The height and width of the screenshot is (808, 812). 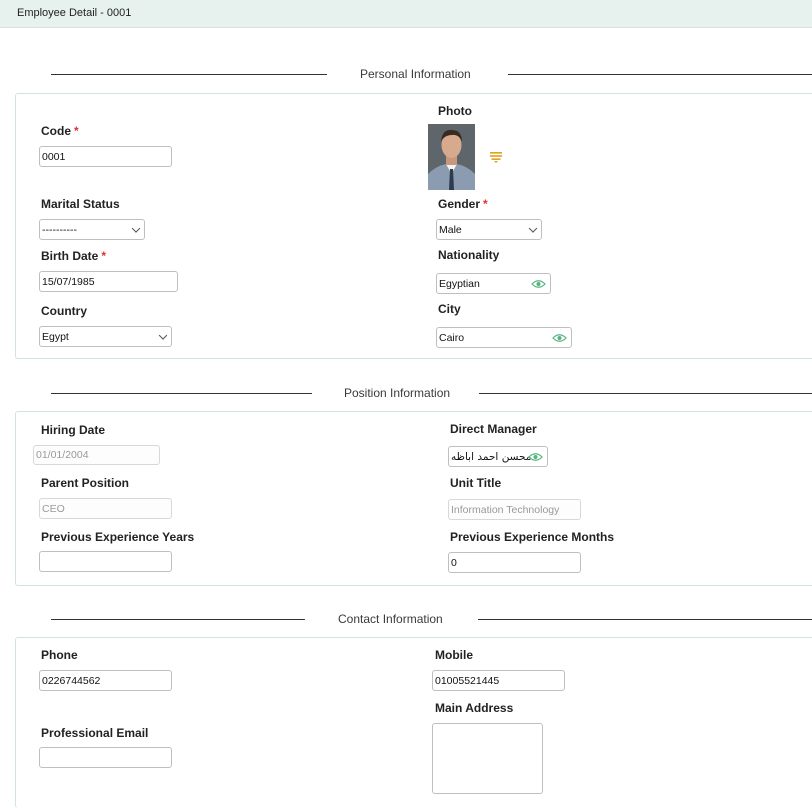 What do you see at coordinates (463, 204) in the screenshot?
I see `gender-label: Gender *` at bounding box center [463, 204].